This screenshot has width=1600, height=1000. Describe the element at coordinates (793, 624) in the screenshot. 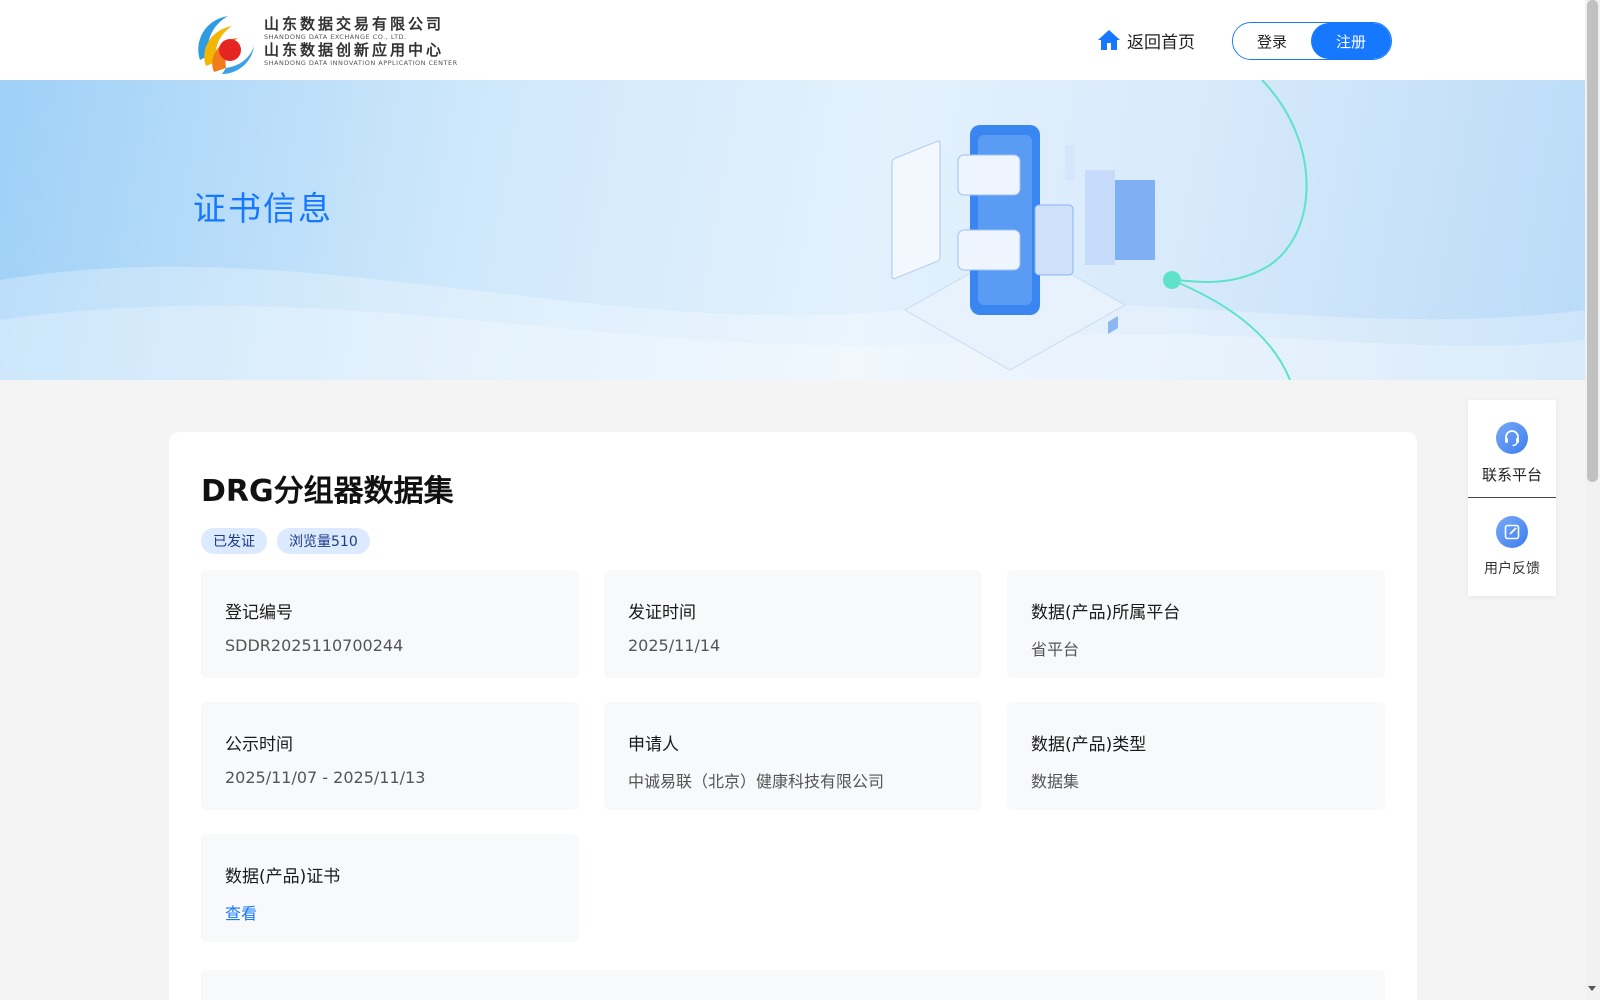

I see `info-issue-date: 发证时间 2025/11/14` at that location.